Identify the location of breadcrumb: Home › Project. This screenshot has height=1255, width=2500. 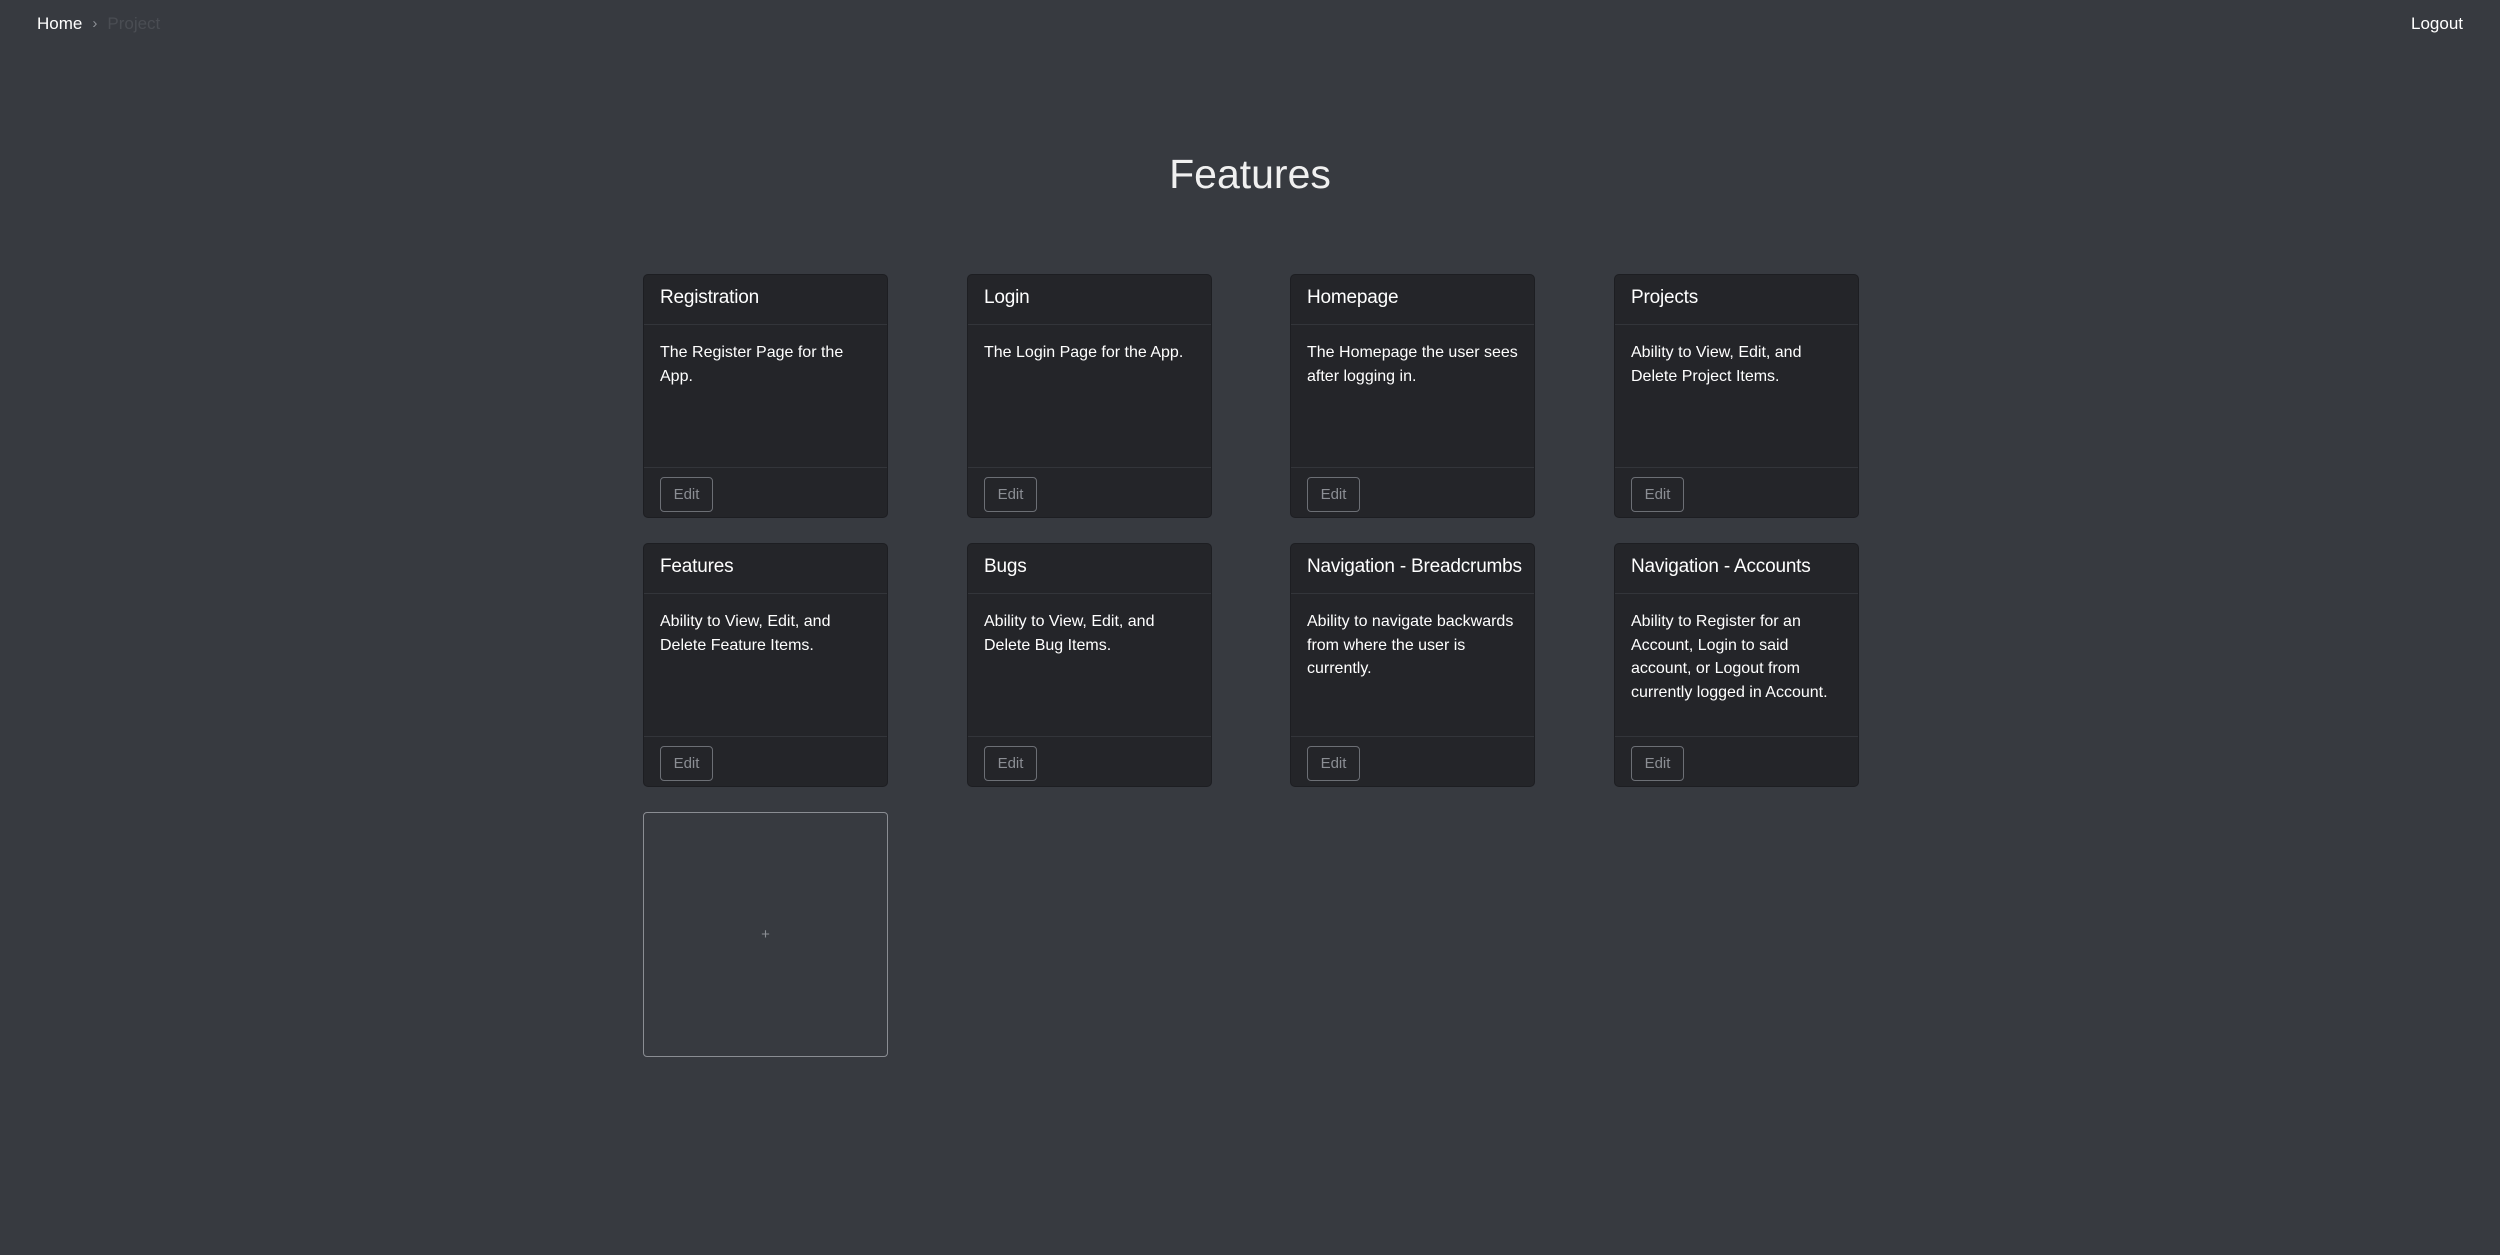
(98, 24).